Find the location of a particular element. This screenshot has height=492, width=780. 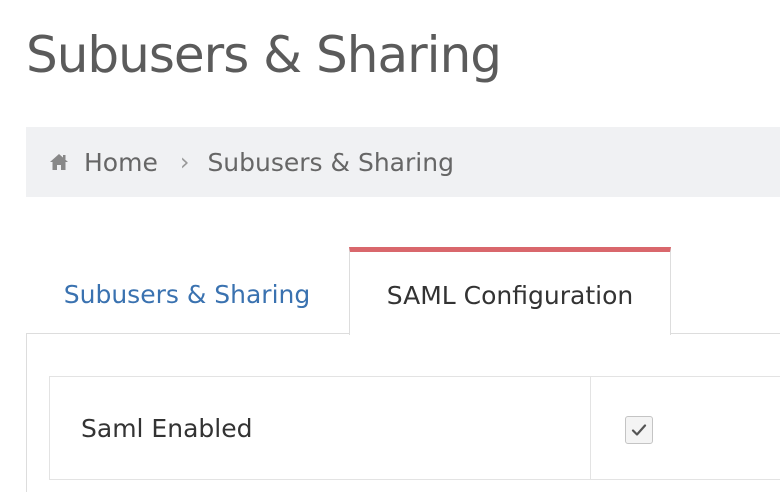

tab-saml-configuration: SAML Configuration is located at coordinates (510, 291).